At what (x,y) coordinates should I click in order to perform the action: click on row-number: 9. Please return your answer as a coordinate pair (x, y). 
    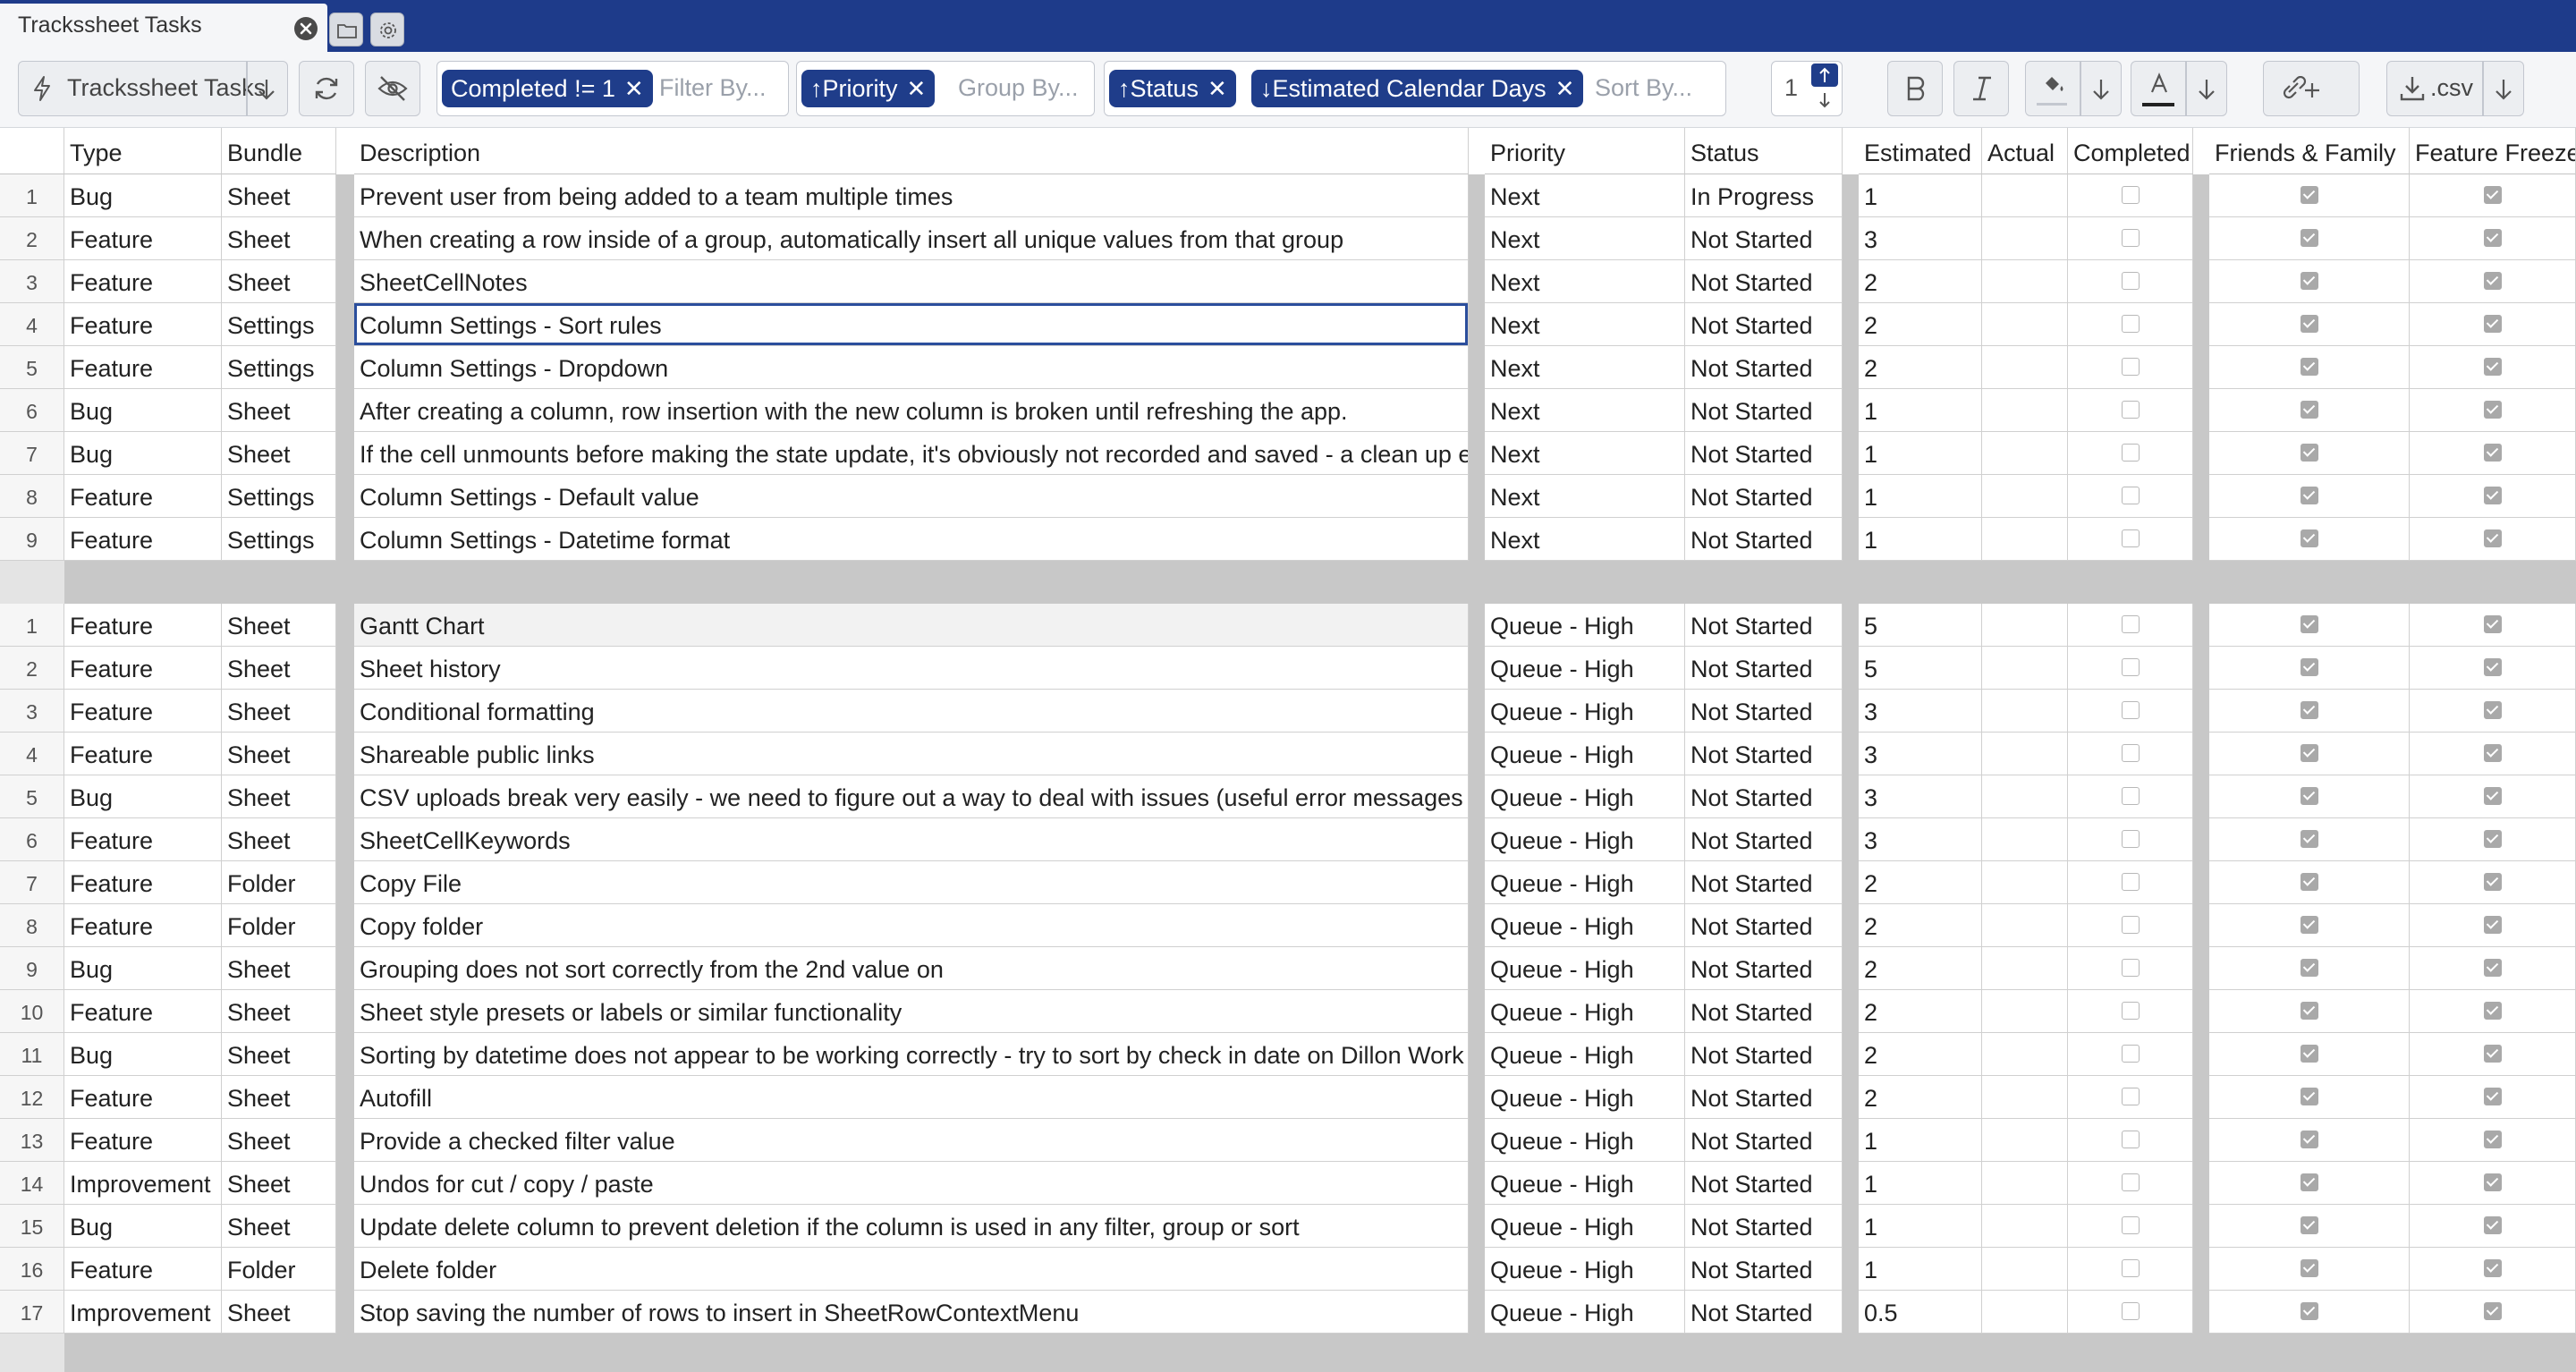
    Looking at the image, I should click on (32, 968).